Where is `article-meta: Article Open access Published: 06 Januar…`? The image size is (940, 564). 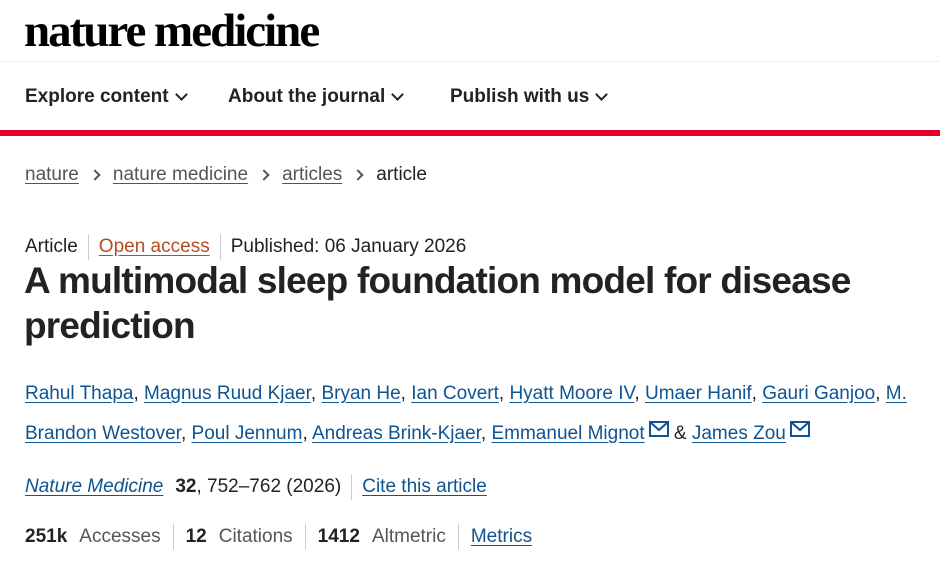
article-meta: Article Open access Published: 06 Januar… is located at coordinates (245, 247).